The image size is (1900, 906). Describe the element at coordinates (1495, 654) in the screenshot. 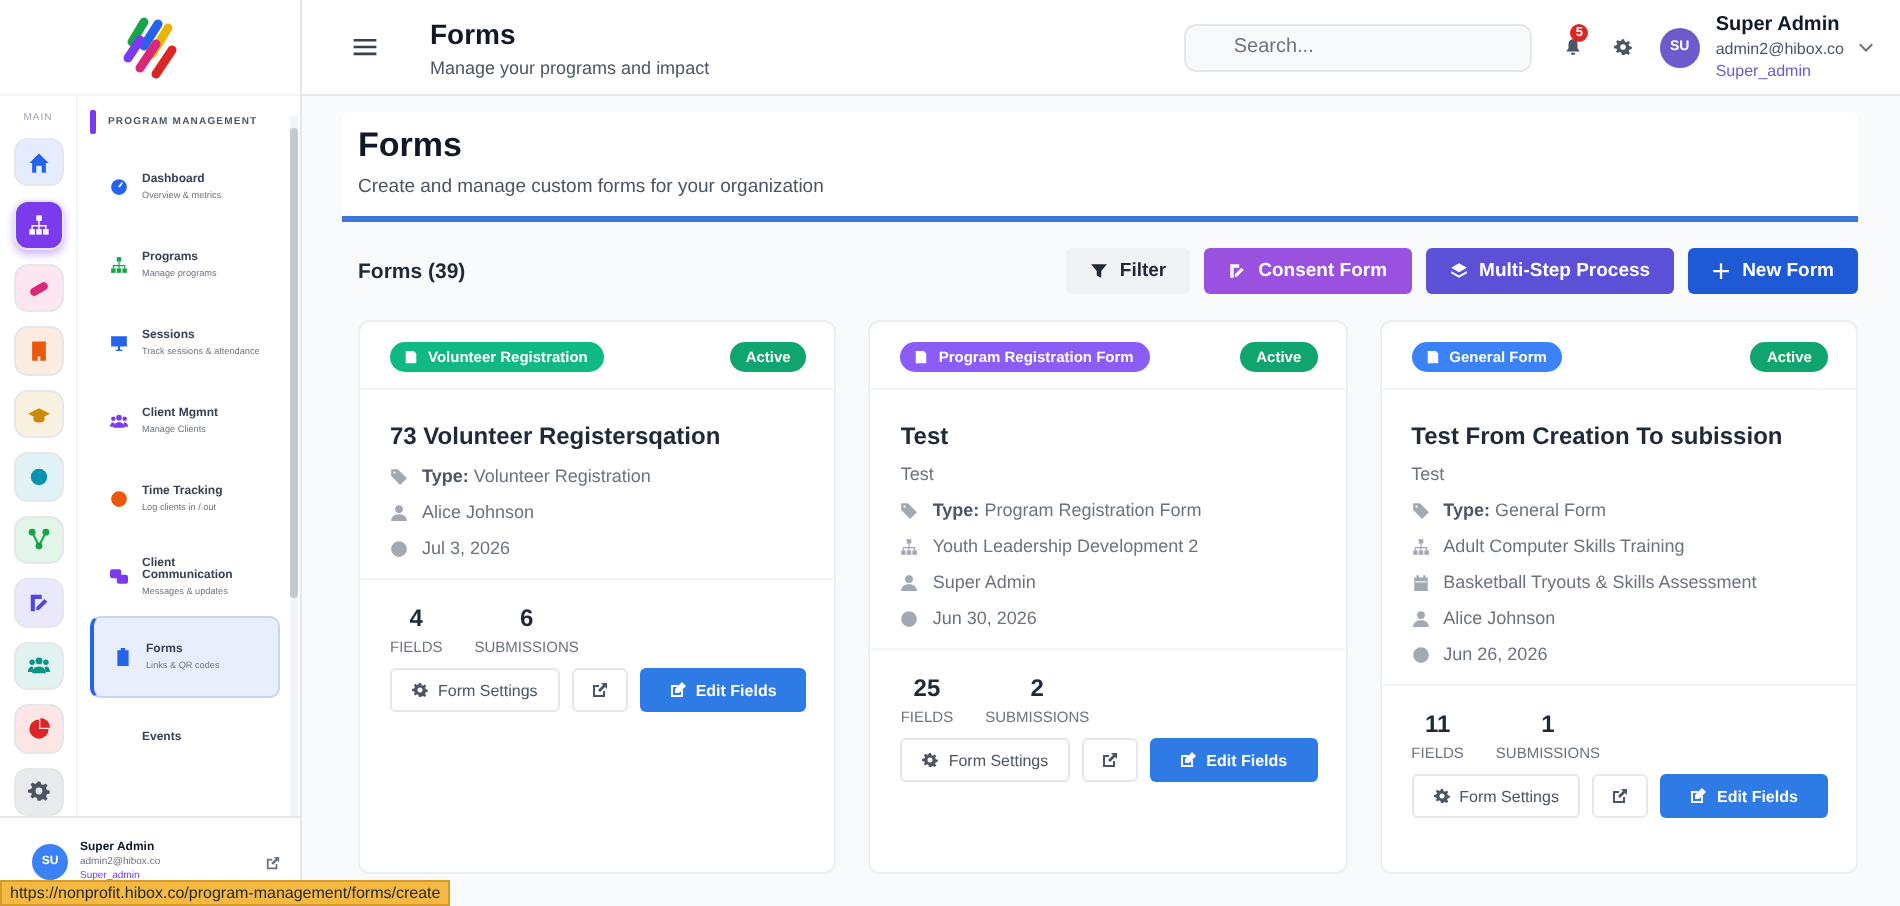

I see `meta-text: Jun 26, 2026` at that location.